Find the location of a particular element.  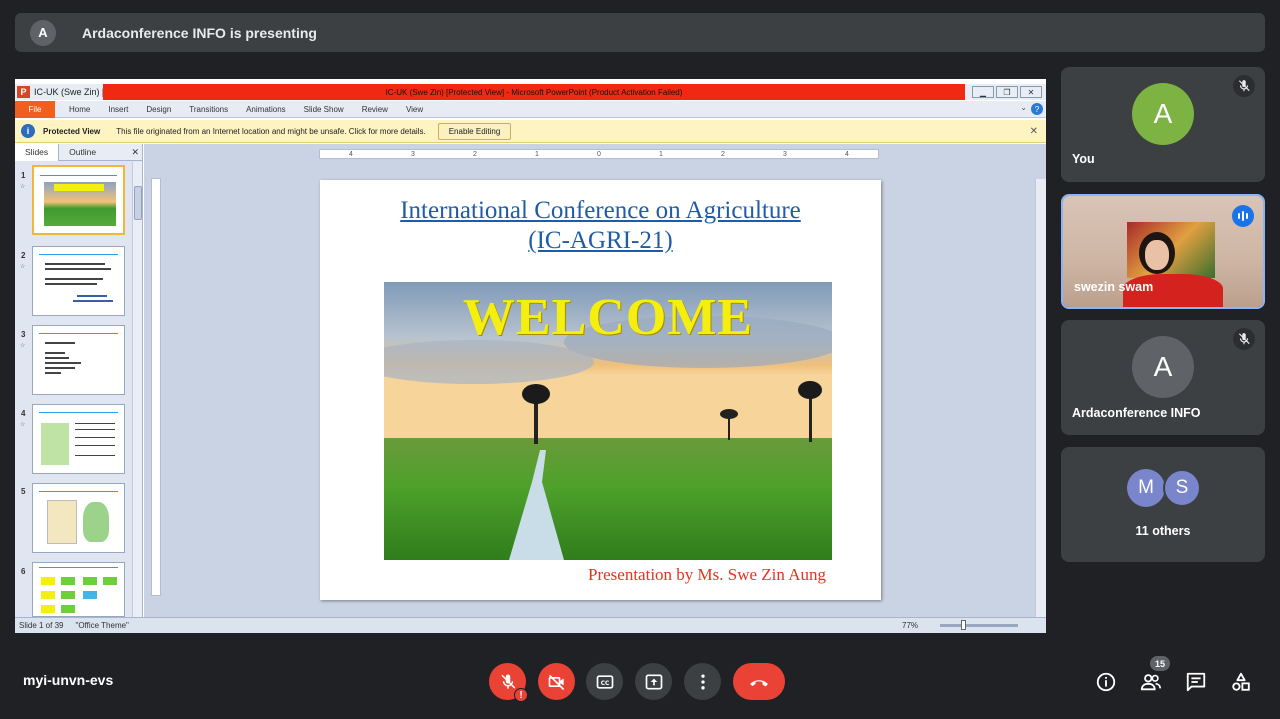

mic-toggle-button: ! is located at coordinates (508, 682).